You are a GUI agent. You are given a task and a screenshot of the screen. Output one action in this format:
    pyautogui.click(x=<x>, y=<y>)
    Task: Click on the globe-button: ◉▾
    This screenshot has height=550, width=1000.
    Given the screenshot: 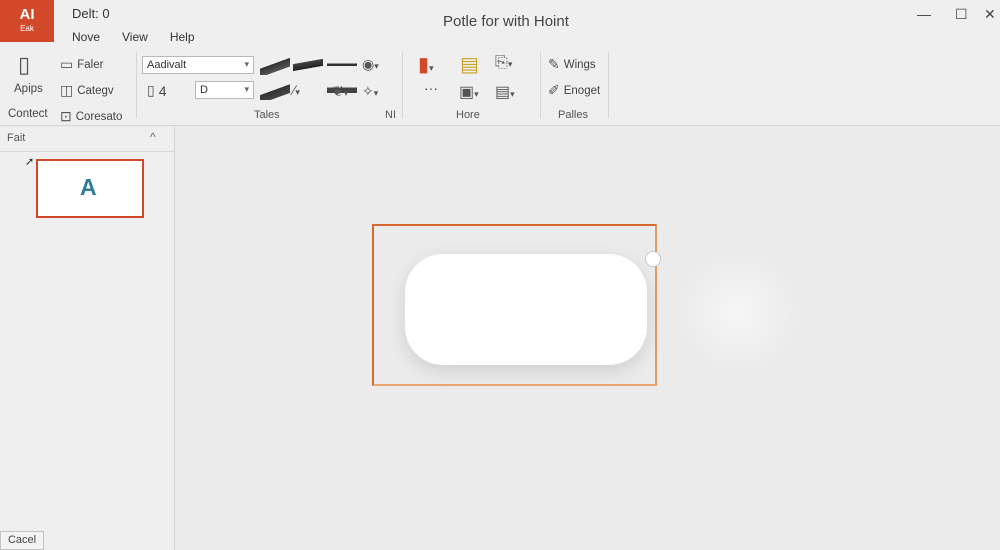 What is the action you would take?
    pyautogui.click(x=370, y=64)
    